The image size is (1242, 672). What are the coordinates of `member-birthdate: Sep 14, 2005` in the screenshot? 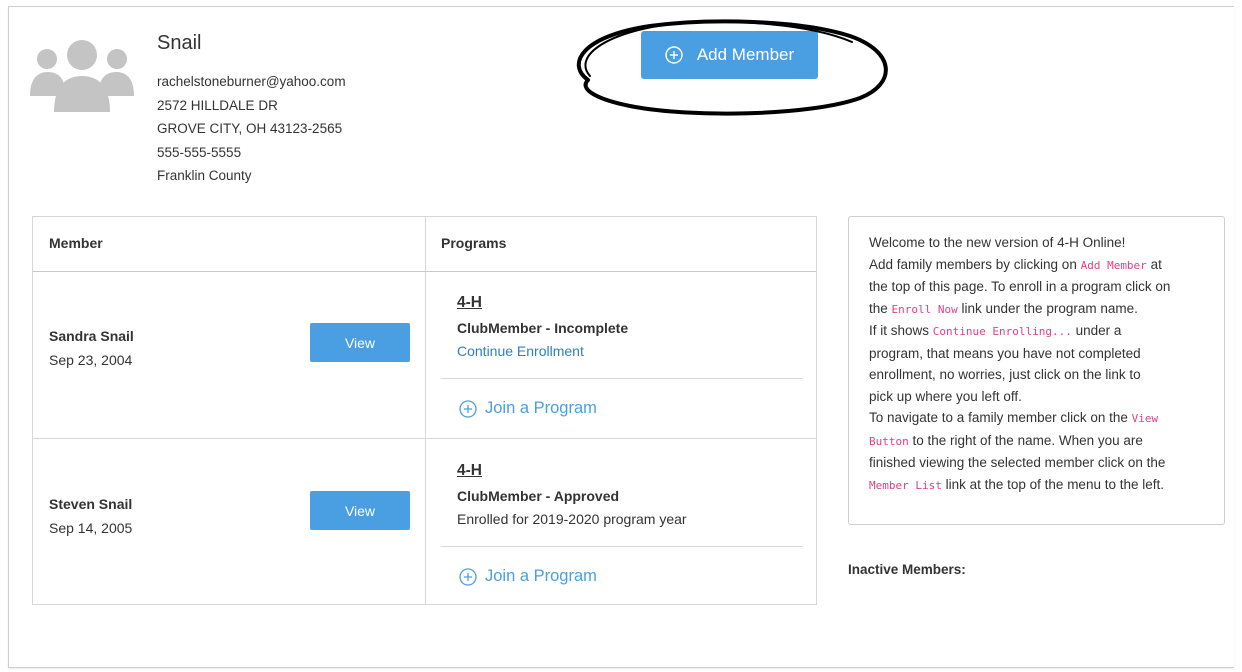 It's located at (91, 528).